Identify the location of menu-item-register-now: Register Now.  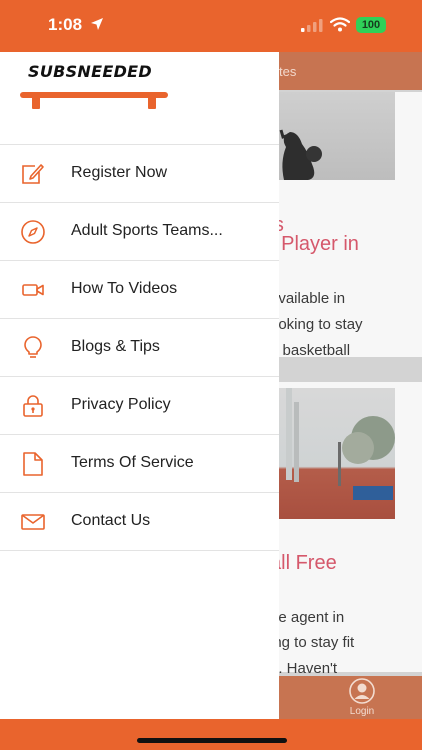
(139, 174).